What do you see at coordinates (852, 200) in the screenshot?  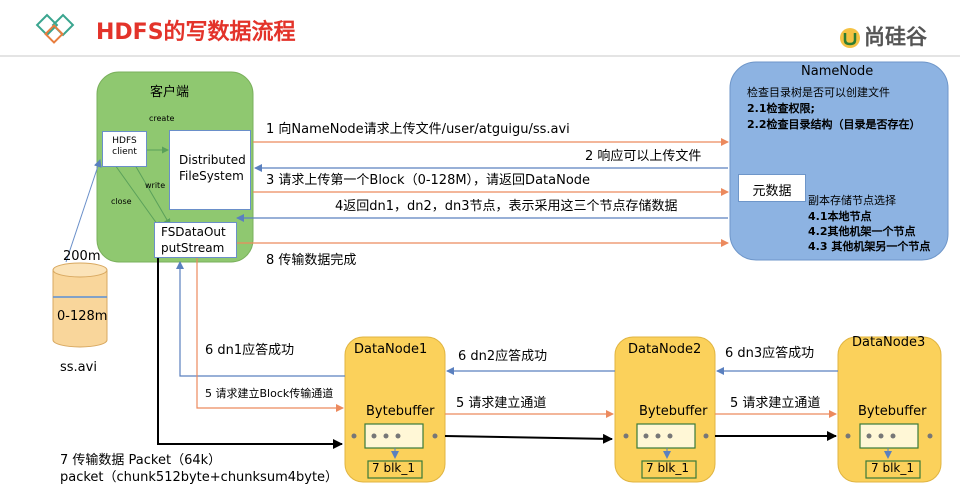 I see `replica-title: 副本存储节点选择` at bounding box center [852, 200].